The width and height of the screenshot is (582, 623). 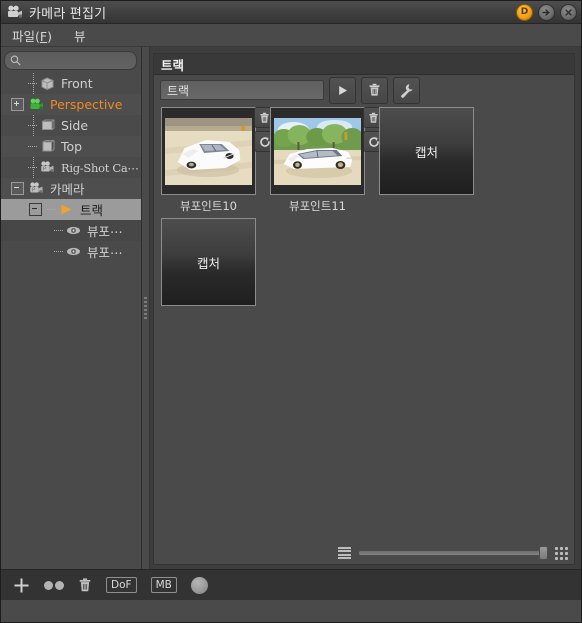 What do you see at coordinates (44, 169) in the screenshot?
I see `svg-text: P` at bounding box center [44, 169].